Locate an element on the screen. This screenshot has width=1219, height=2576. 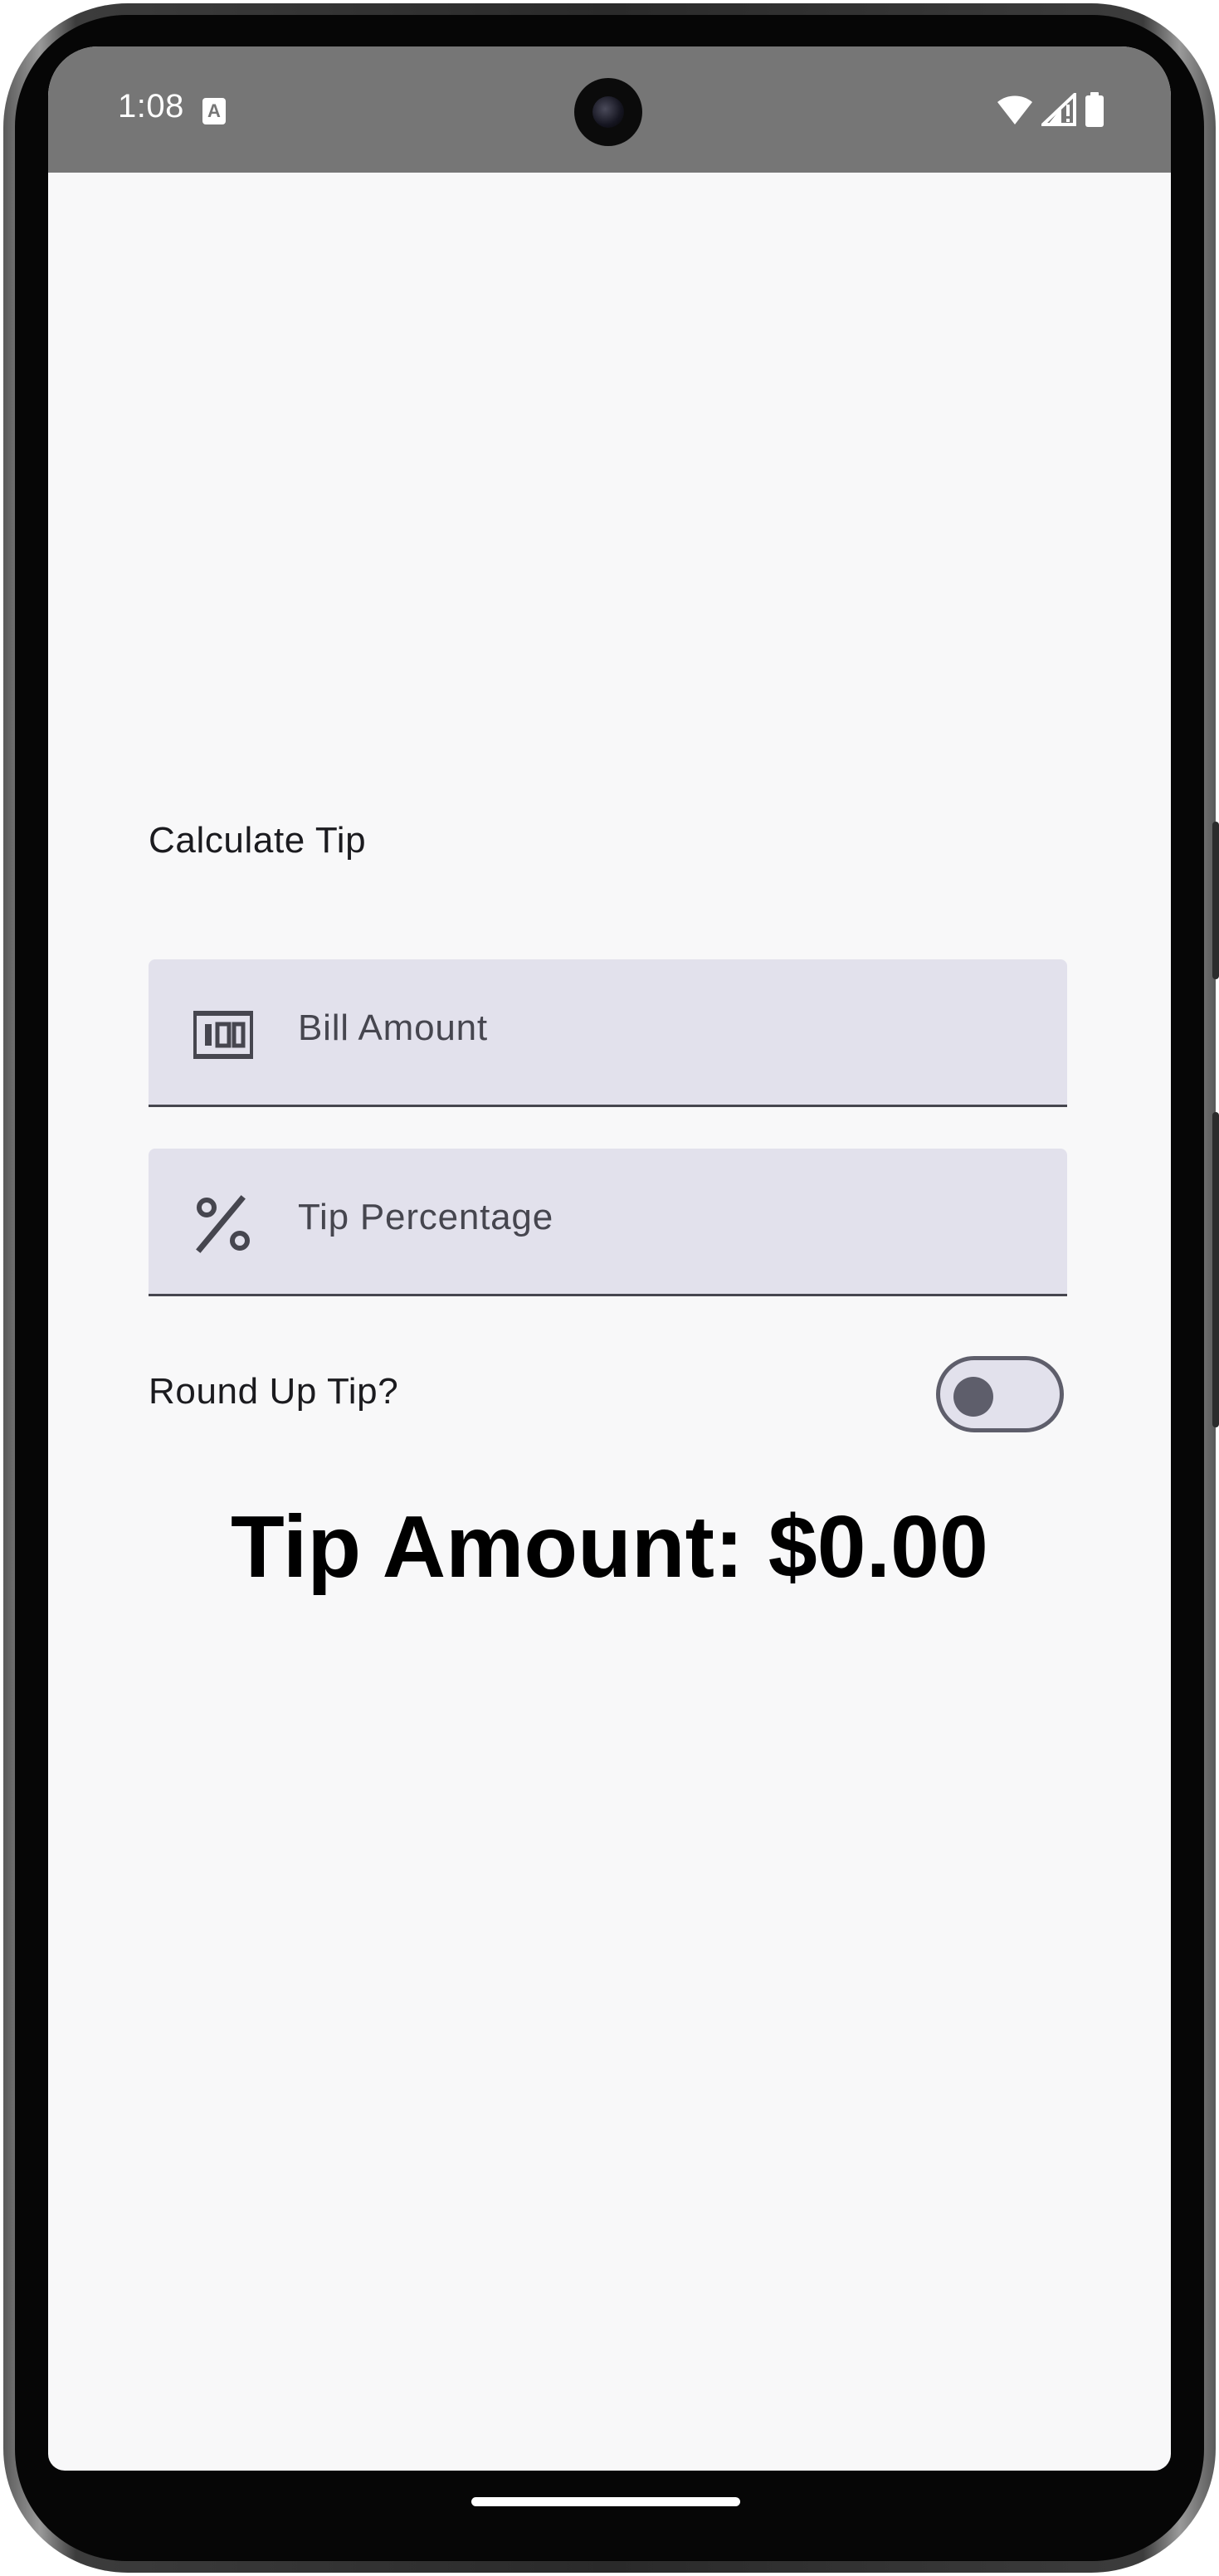
bill-amount-label: Bill Amount is located at coordinates (393, 1027).